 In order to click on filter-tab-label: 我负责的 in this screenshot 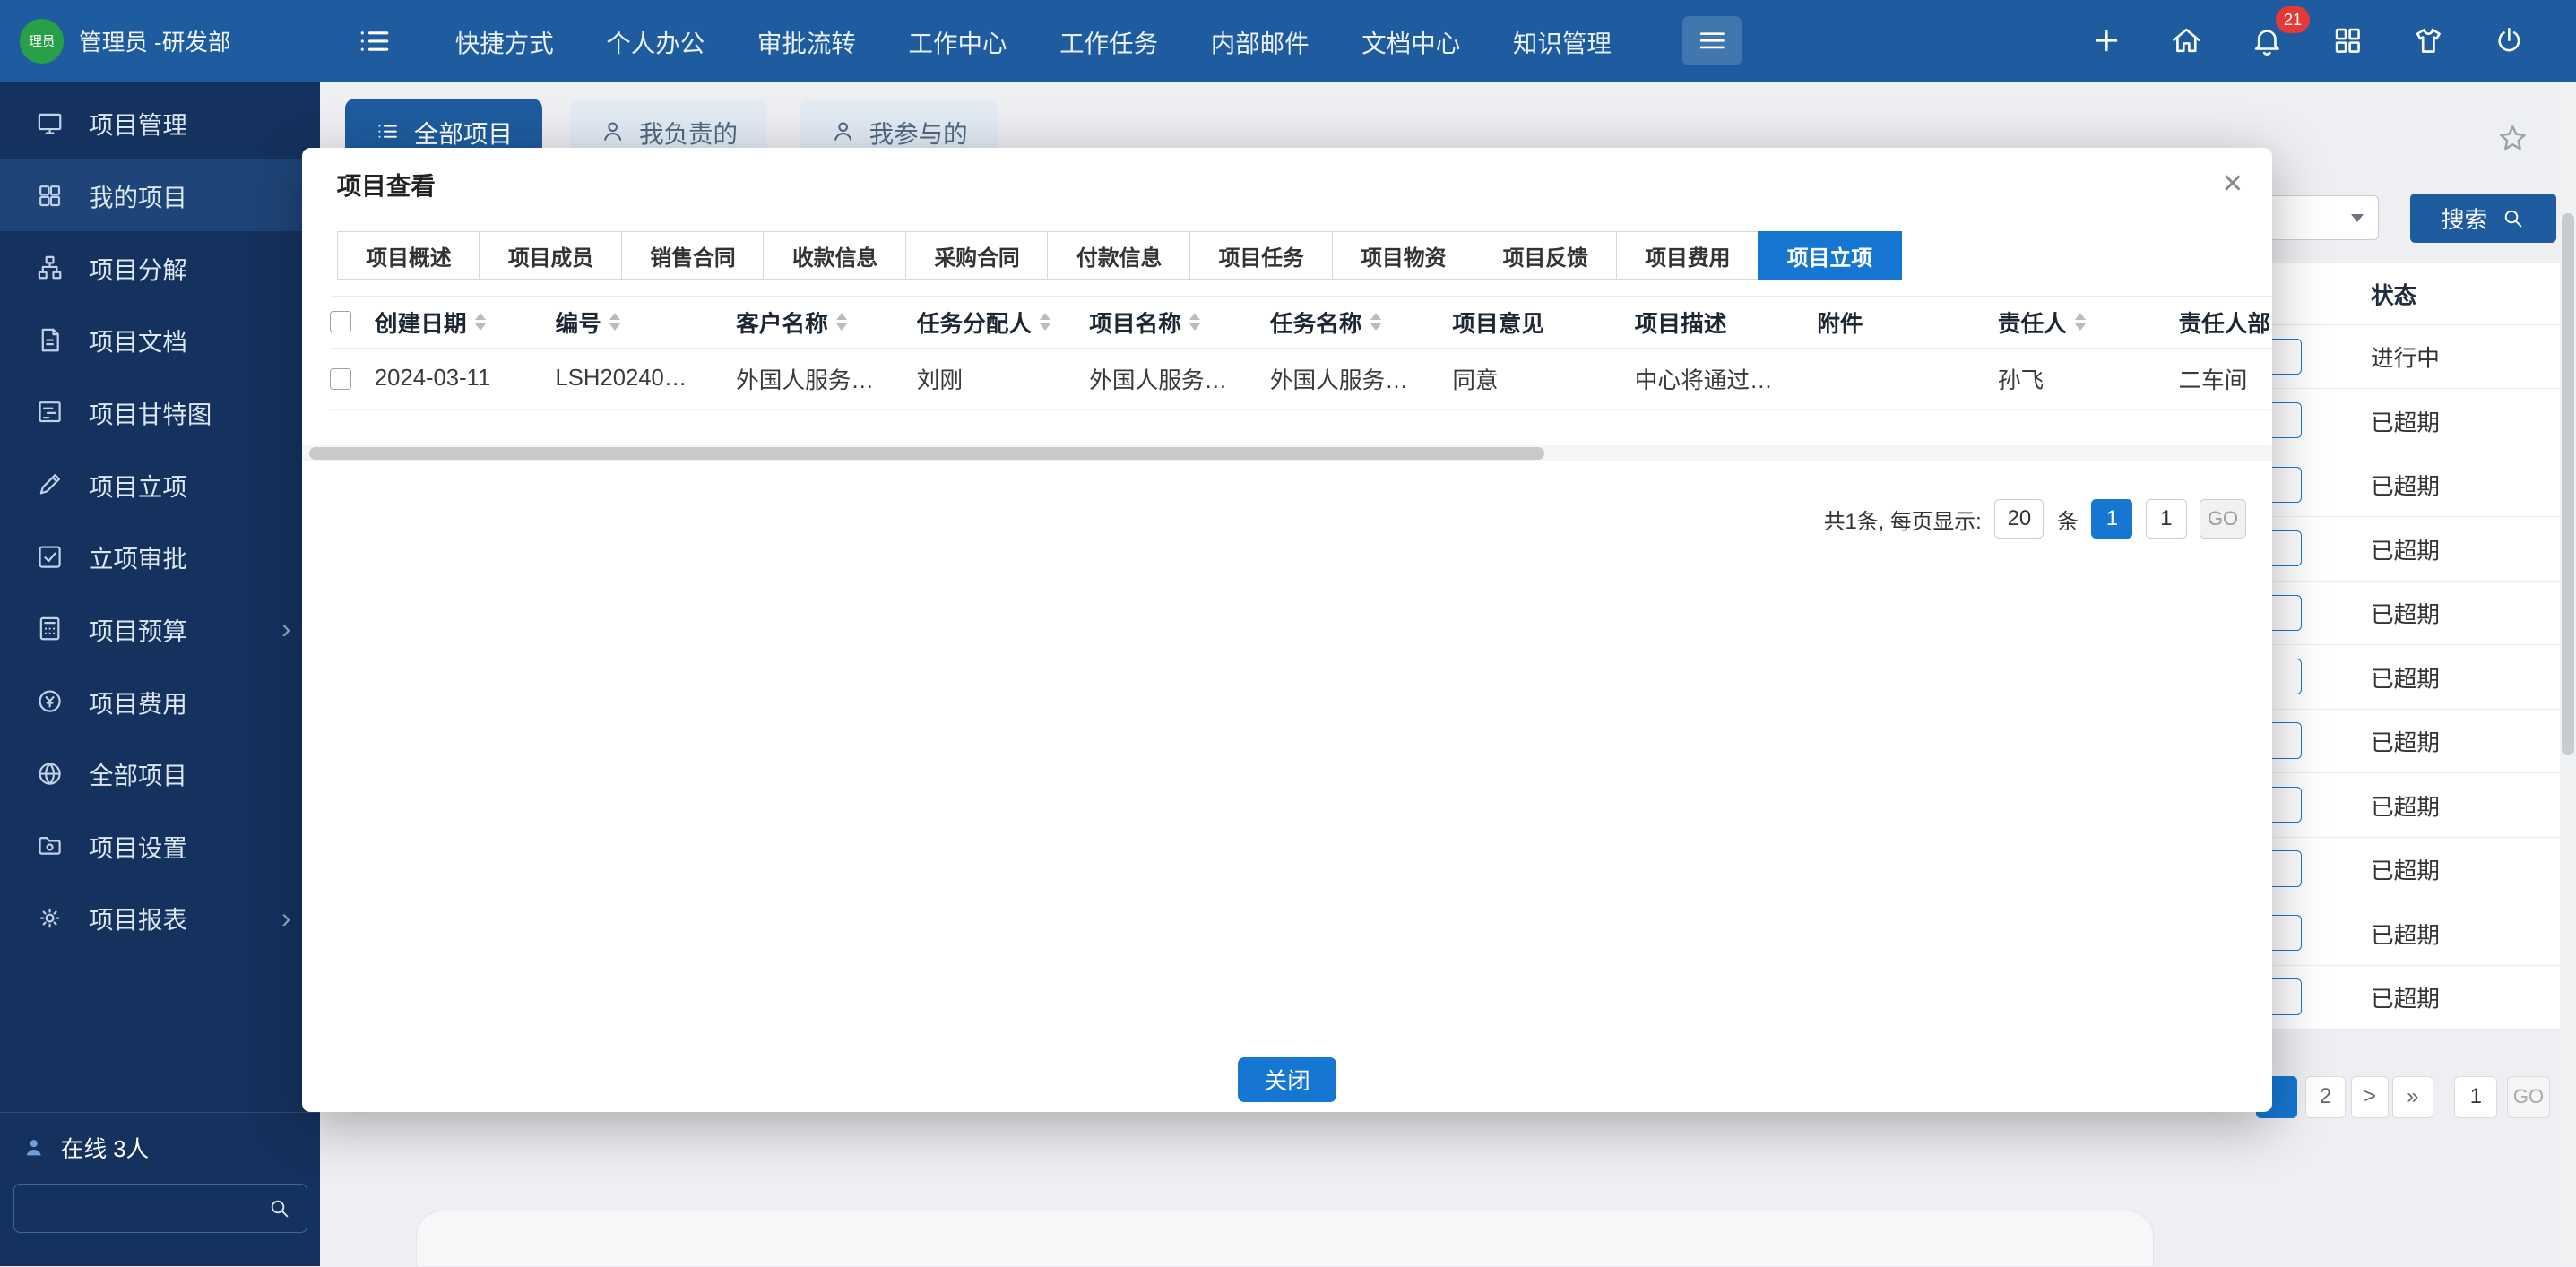, I will do `click(688, 133)`.